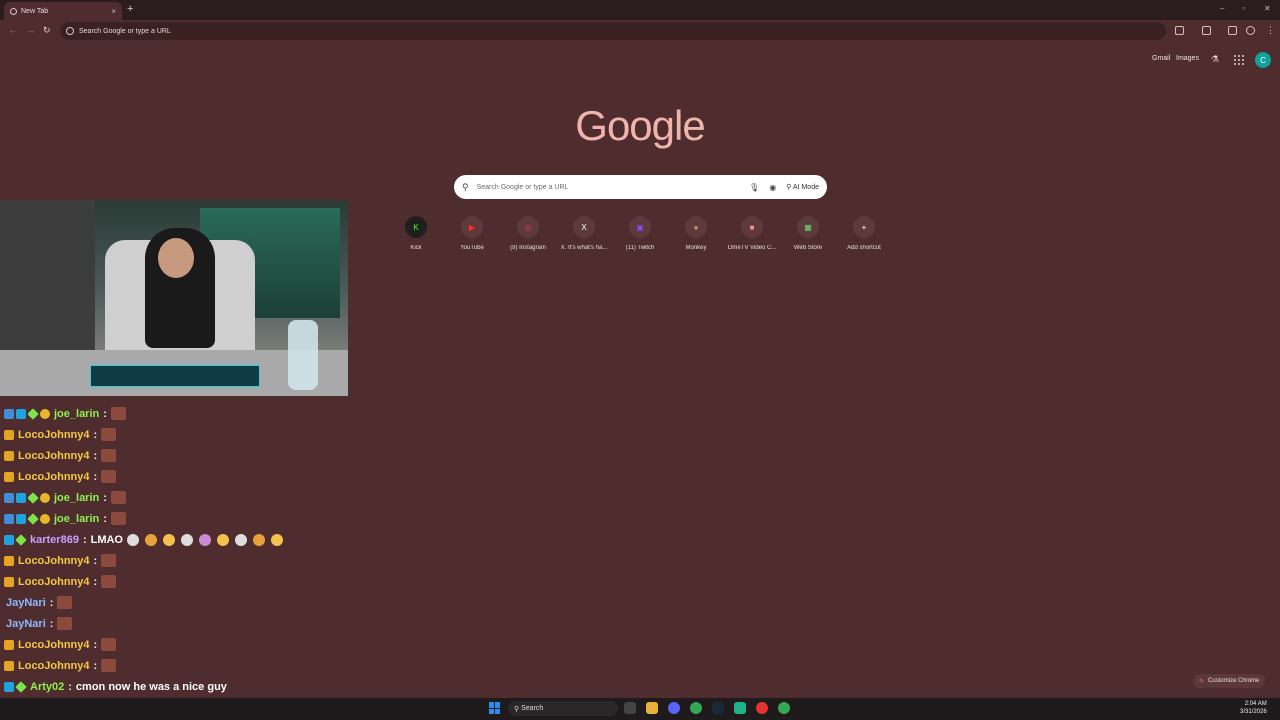  I want to click on extensions-icon, so click(1179, 30).